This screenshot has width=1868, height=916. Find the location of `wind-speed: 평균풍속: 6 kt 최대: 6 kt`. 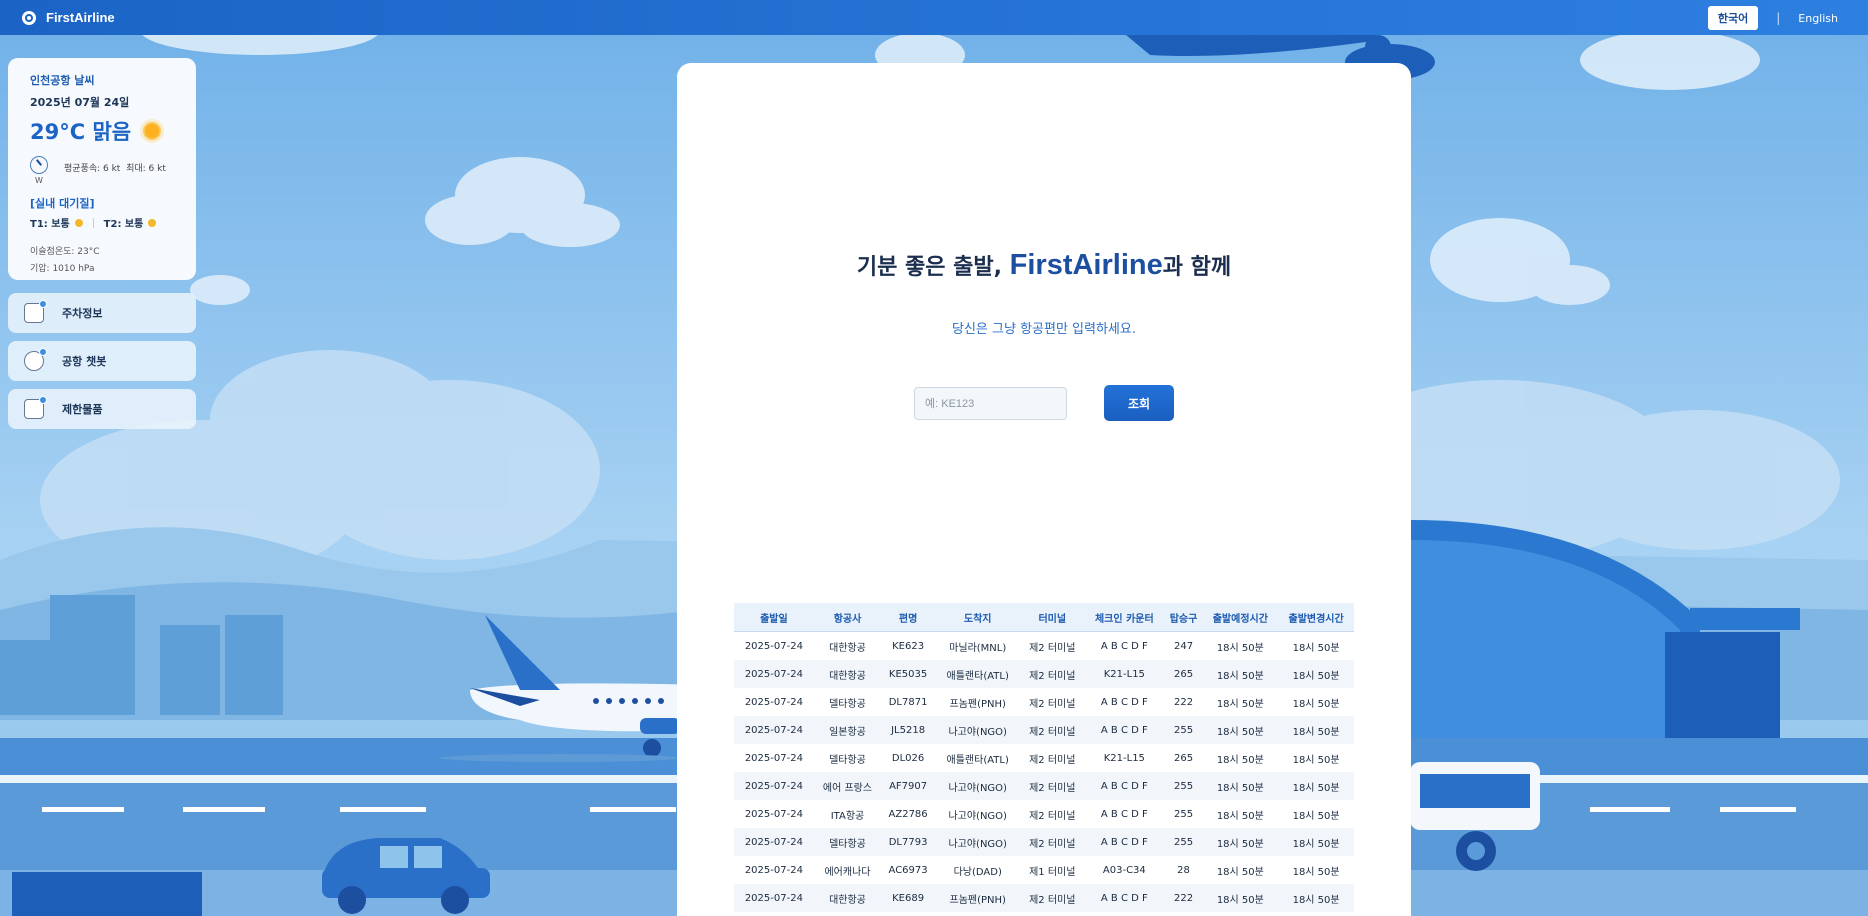

wind-speed: 평균풍속: 6 kt 최대: 6 kt is located at coordinates (115, 169).